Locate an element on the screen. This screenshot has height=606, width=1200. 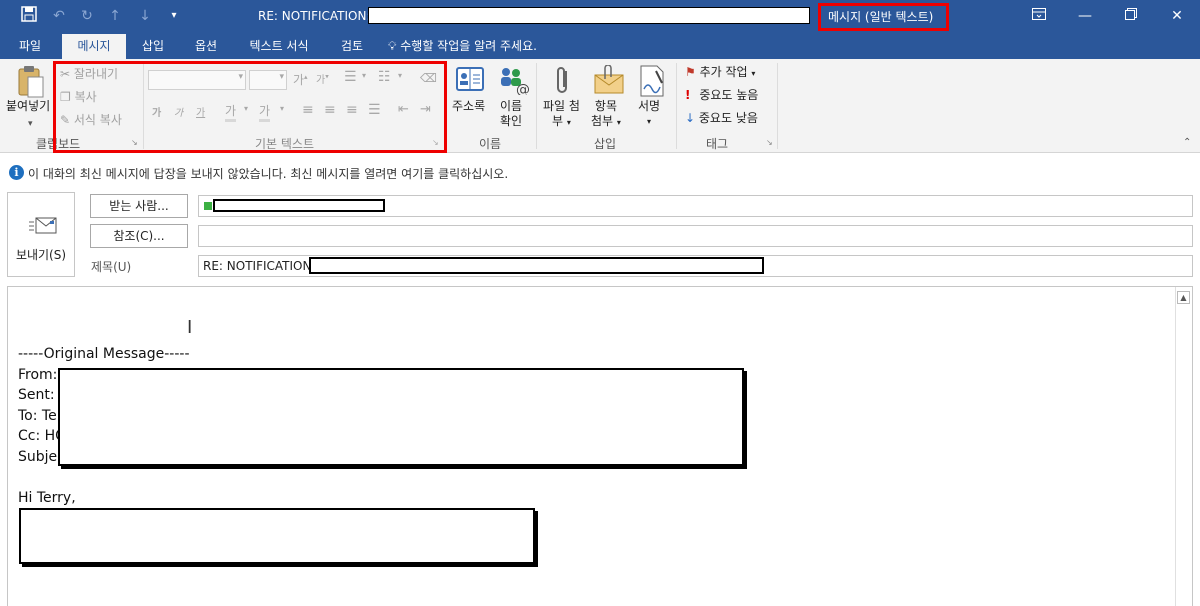
signature-icon is located at coordinates (652, 82).